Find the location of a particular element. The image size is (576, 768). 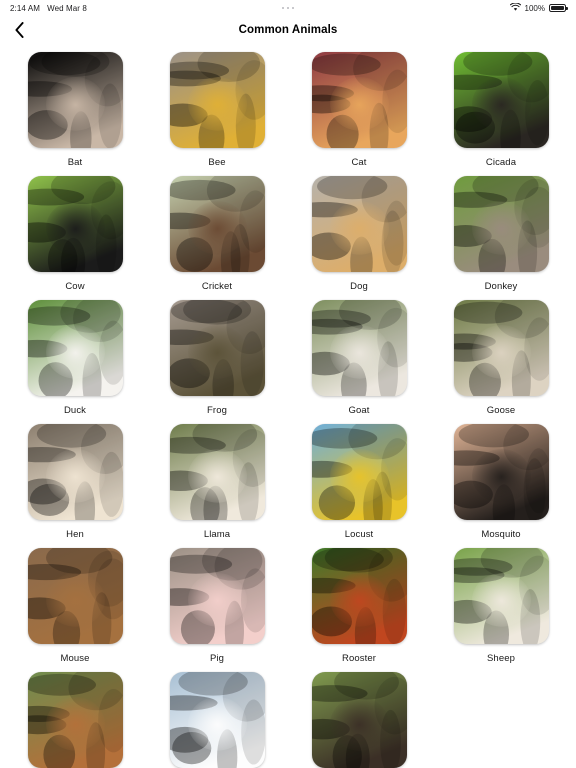

goose-photo is located at coordinates (501, 348).